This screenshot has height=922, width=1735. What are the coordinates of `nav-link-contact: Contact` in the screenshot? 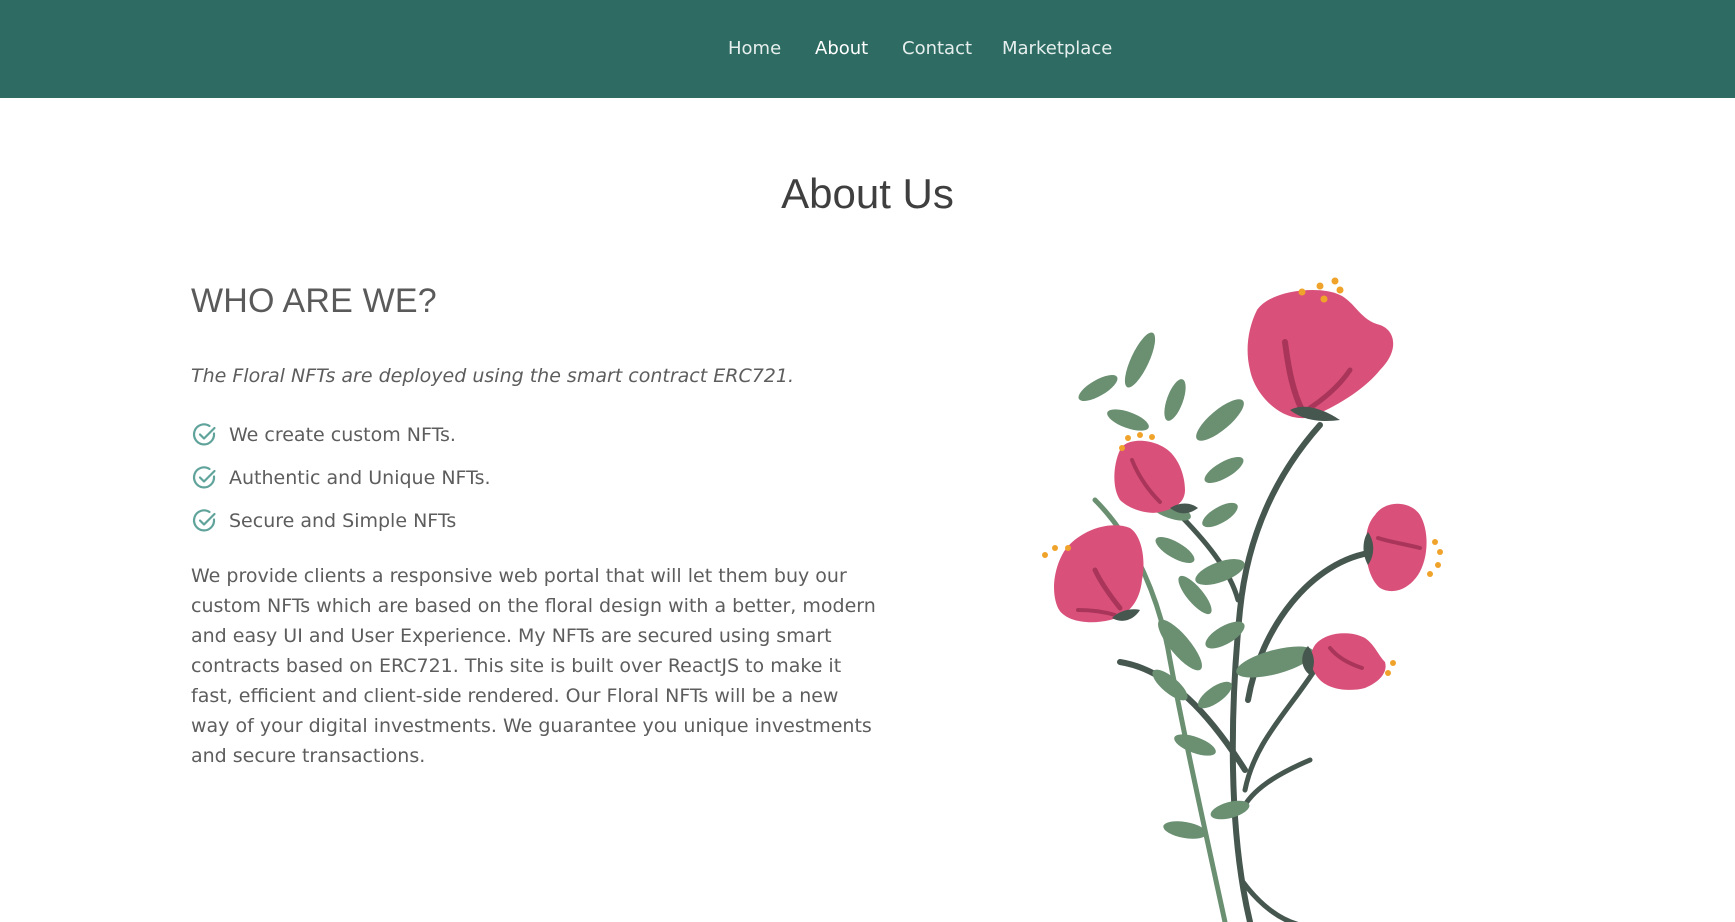 It's located at (937, 48).